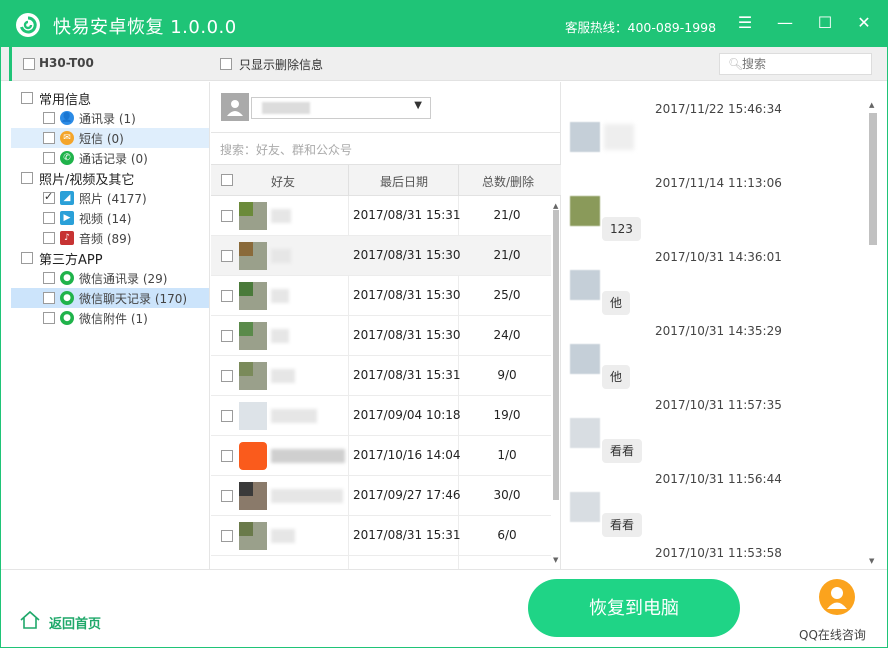 This screenshot has height=648, width=888. Describe the element at coordinates (110, 158) in the screenshot. I see `tree-item-calls: ✆ 通话记录 (0)` at that location.